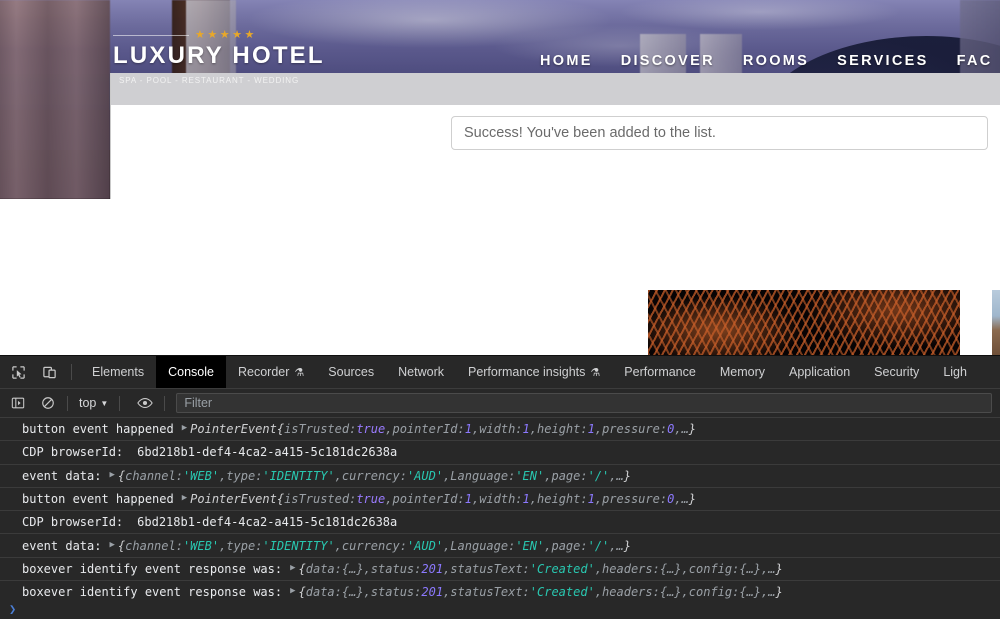 This screenshot has height=619, width=1000. I want to click on toolbar-divider, so click(71, 372).